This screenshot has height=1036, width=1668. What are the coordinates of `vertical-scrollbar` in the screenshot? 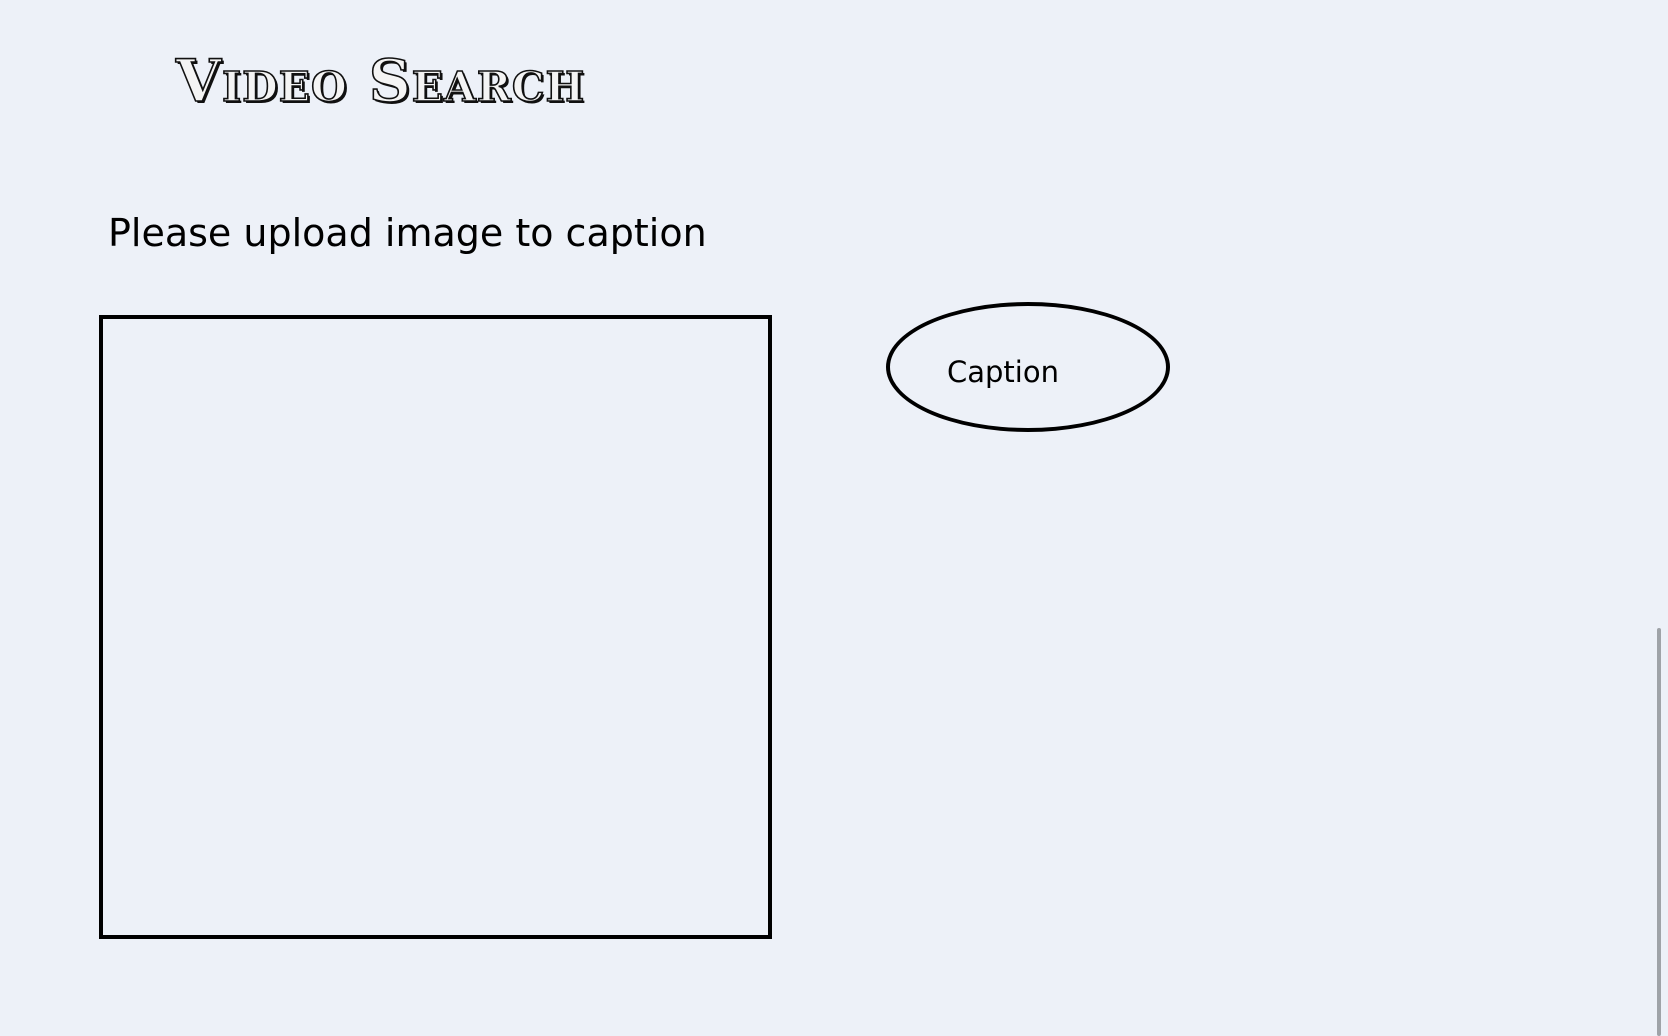 It's located at (1660, 518).